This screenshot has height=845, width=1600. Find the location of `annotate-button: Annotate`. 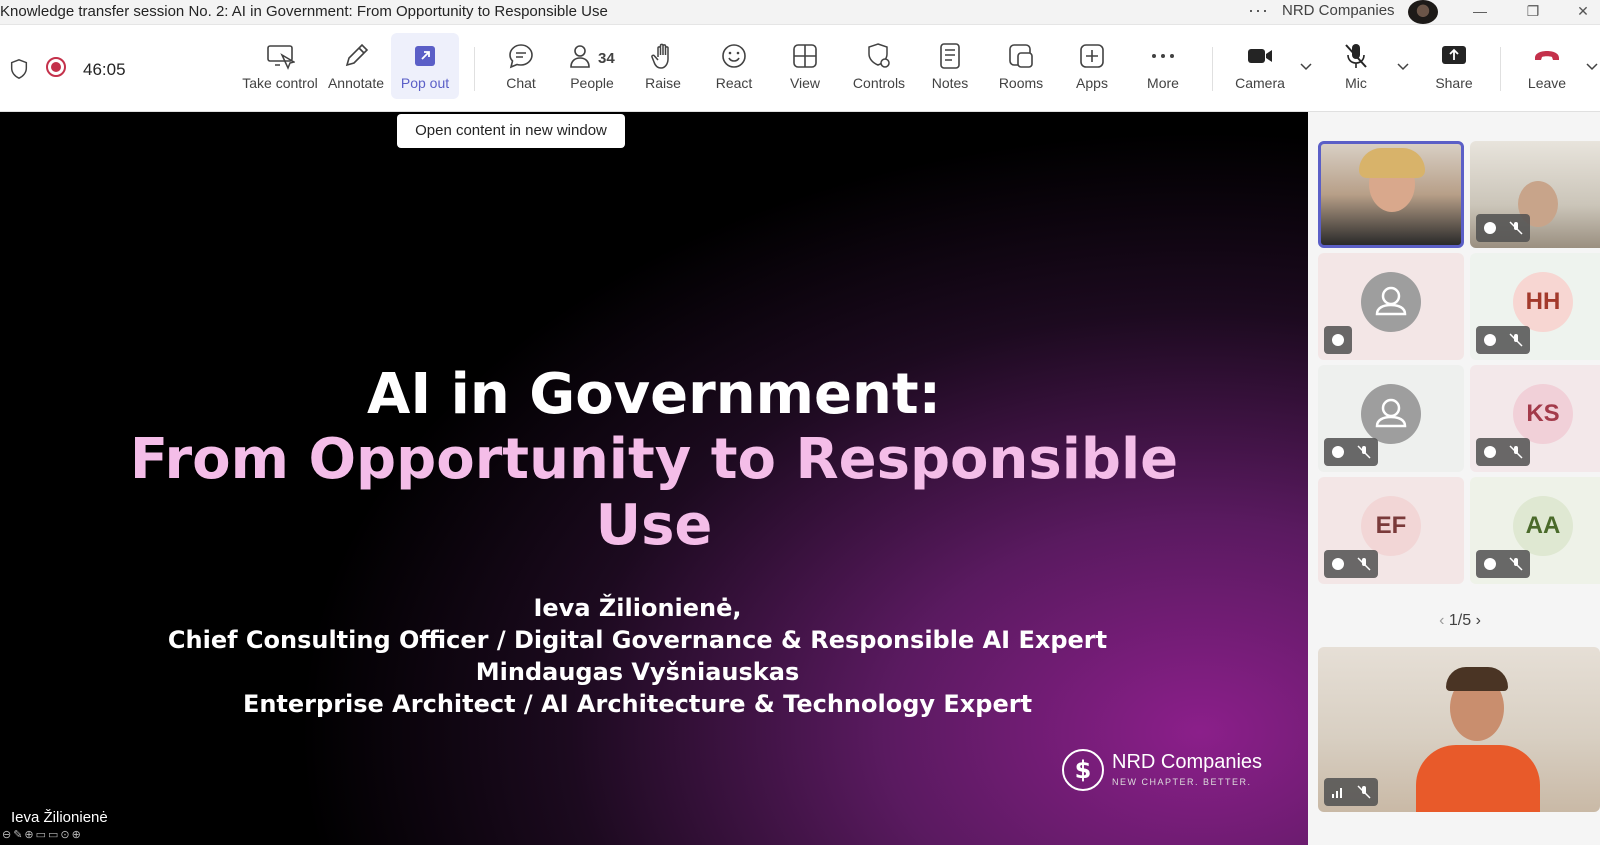

annotate-button: Annotate is located at coordinates (356, 66).